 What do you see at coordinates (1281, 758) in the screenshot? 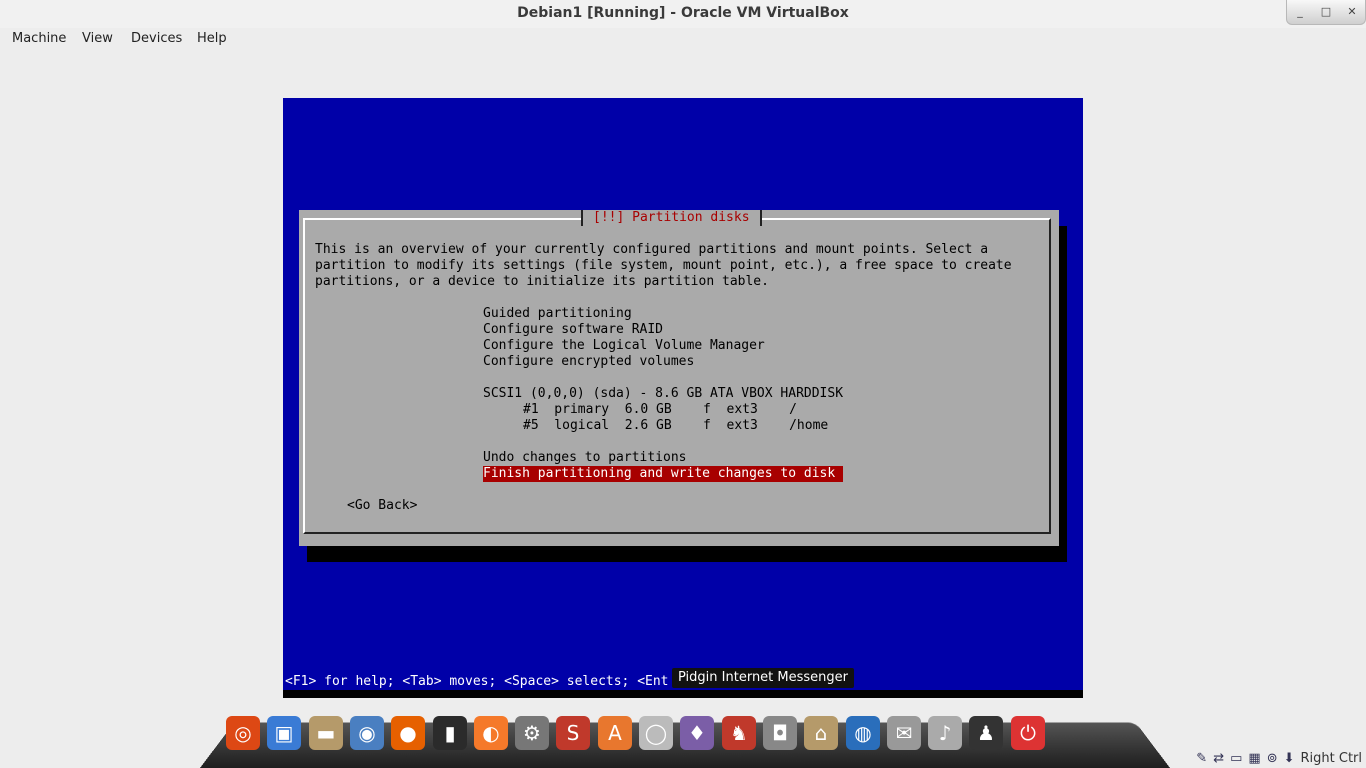
I see `system-tray: ✎ ⇄ ▭ ▦ ⊚ ⬇ Right Ctrl` at bounding box center [1281, 758].